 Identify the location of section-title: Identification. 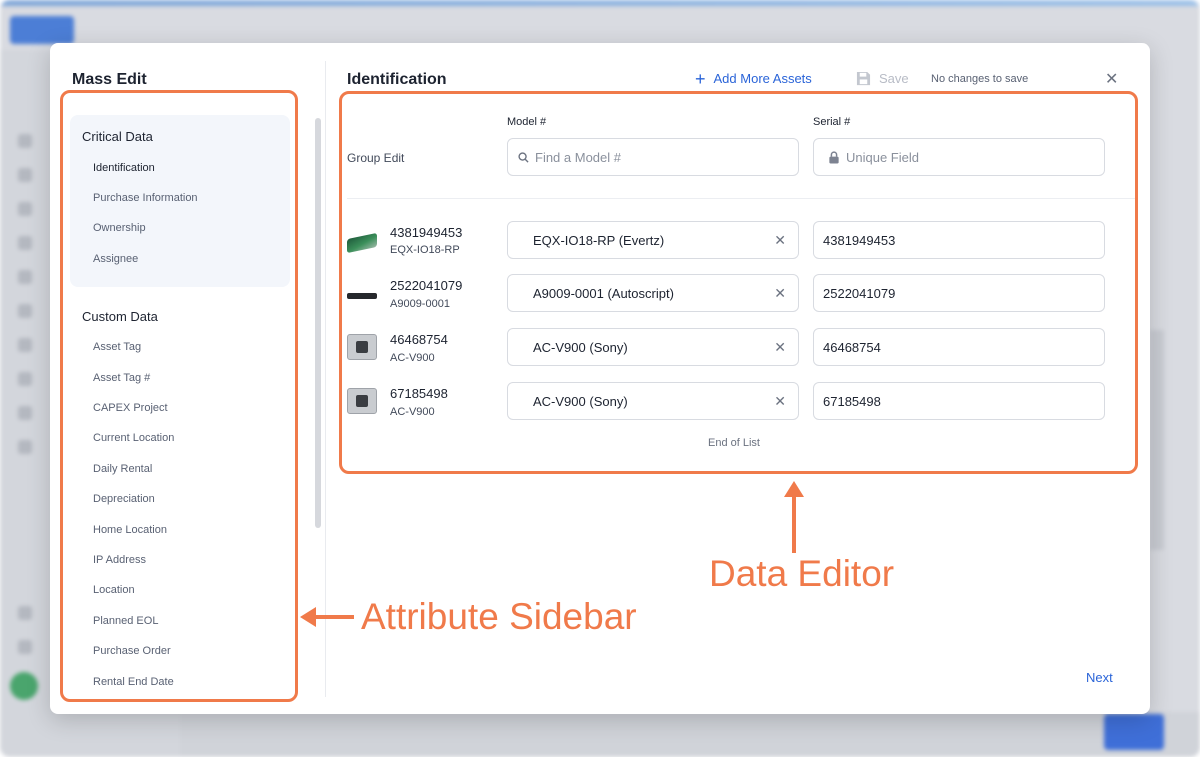
(397, 79).